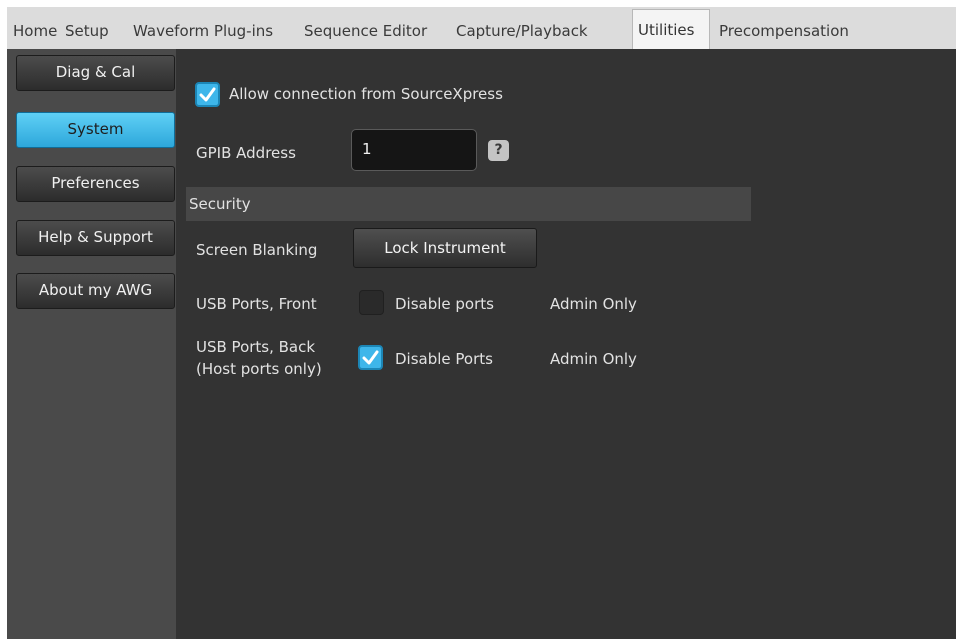 This screenshot has height=639, width=963. Describe the element at coordinates (256, 347) in the screenshot. I see `usb-back-label-line1: USB Ports, Back` at that location.